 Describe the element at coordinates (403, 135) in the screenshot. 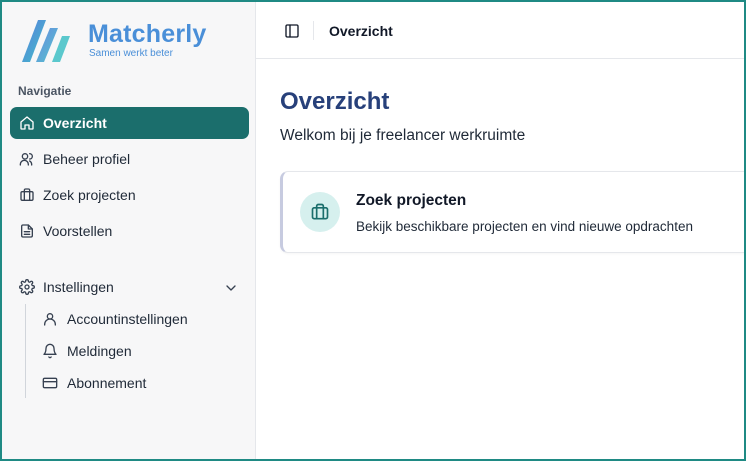

I see `page-subtitle: Welkom bij je freelancer werkruimte` at that location.